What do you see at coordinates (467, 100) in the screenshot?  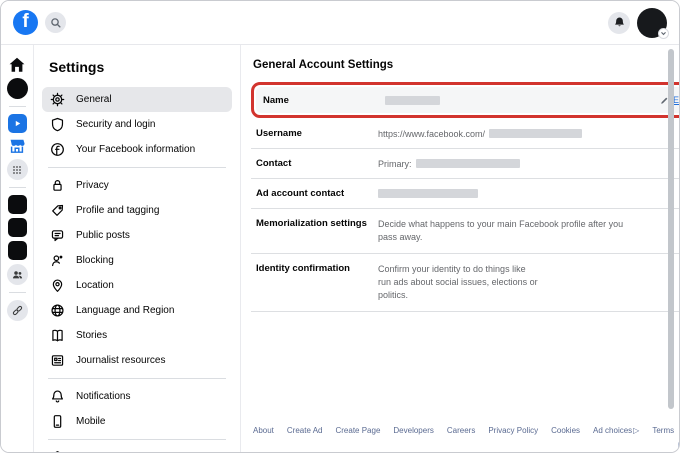 I see `settings-row-name: Name Edit` at bounding box center [467, 100].